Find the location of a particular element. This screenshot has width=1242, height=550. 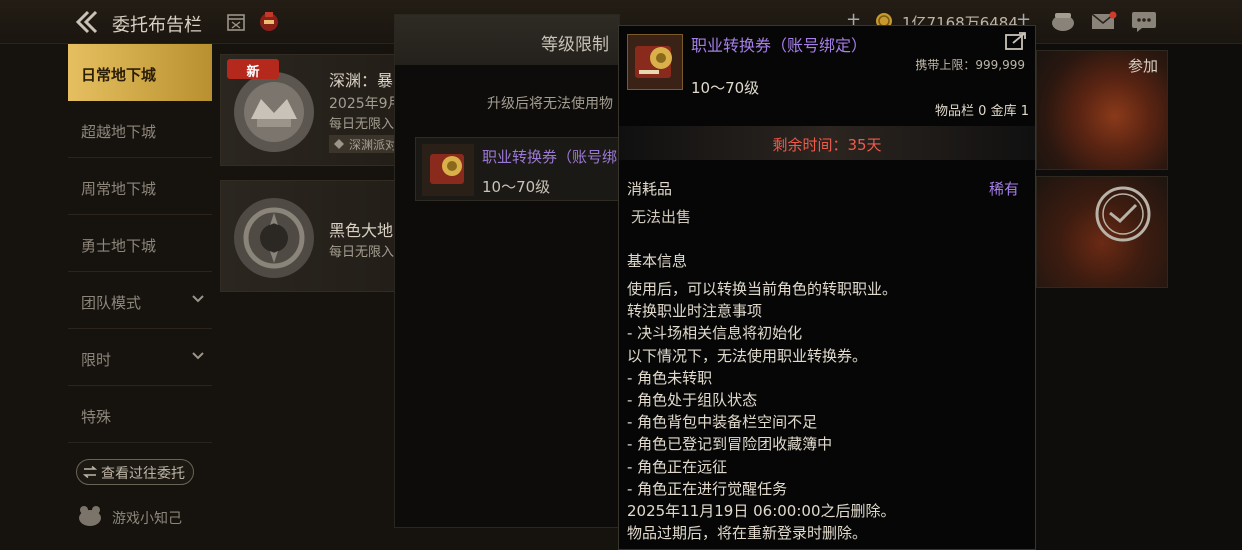

game-helper-label: 游戏小知己 is located at coordinates (147, 518).